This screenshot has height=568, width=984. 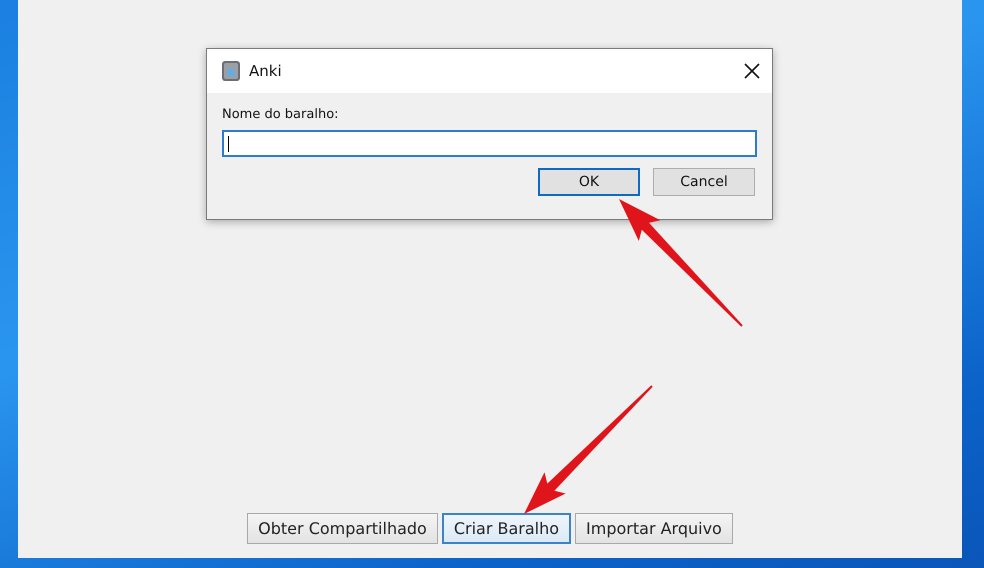 I want to click on input-field, so click(x=489, y=143).